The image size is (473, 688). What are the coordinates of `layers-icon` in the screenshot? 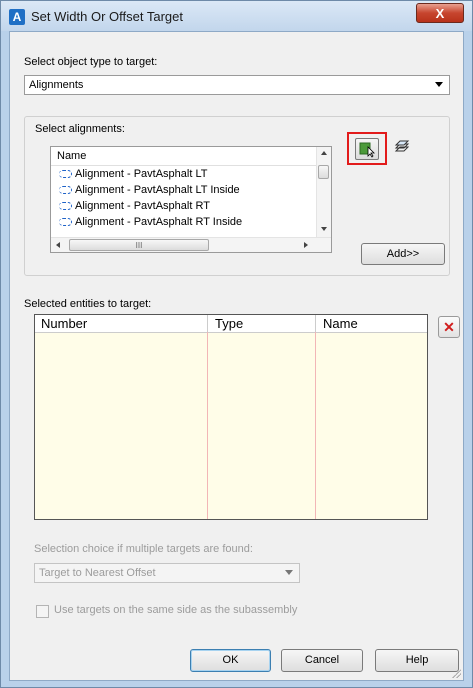 It's located at (402, 146).